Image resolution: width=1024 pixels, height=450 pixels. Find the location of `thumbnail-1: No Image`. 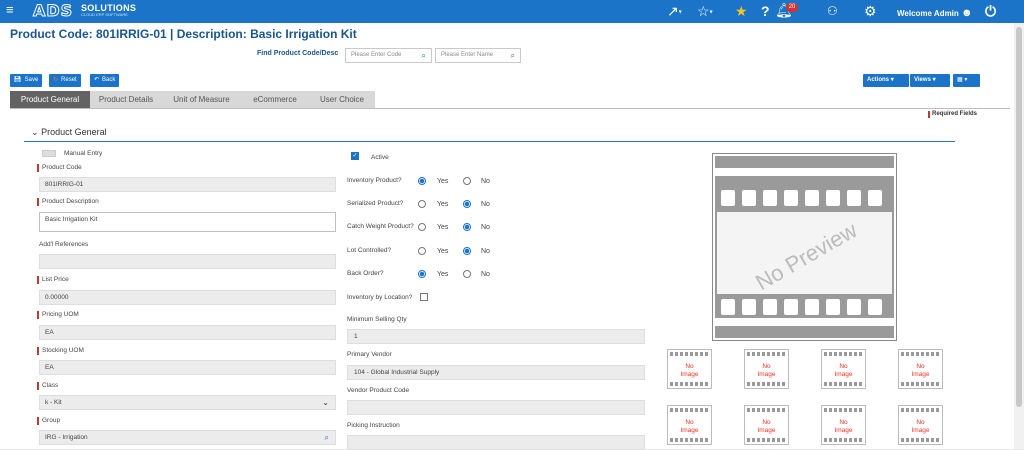

thumbnail-1: No Image is located at coordinates (689, 369).